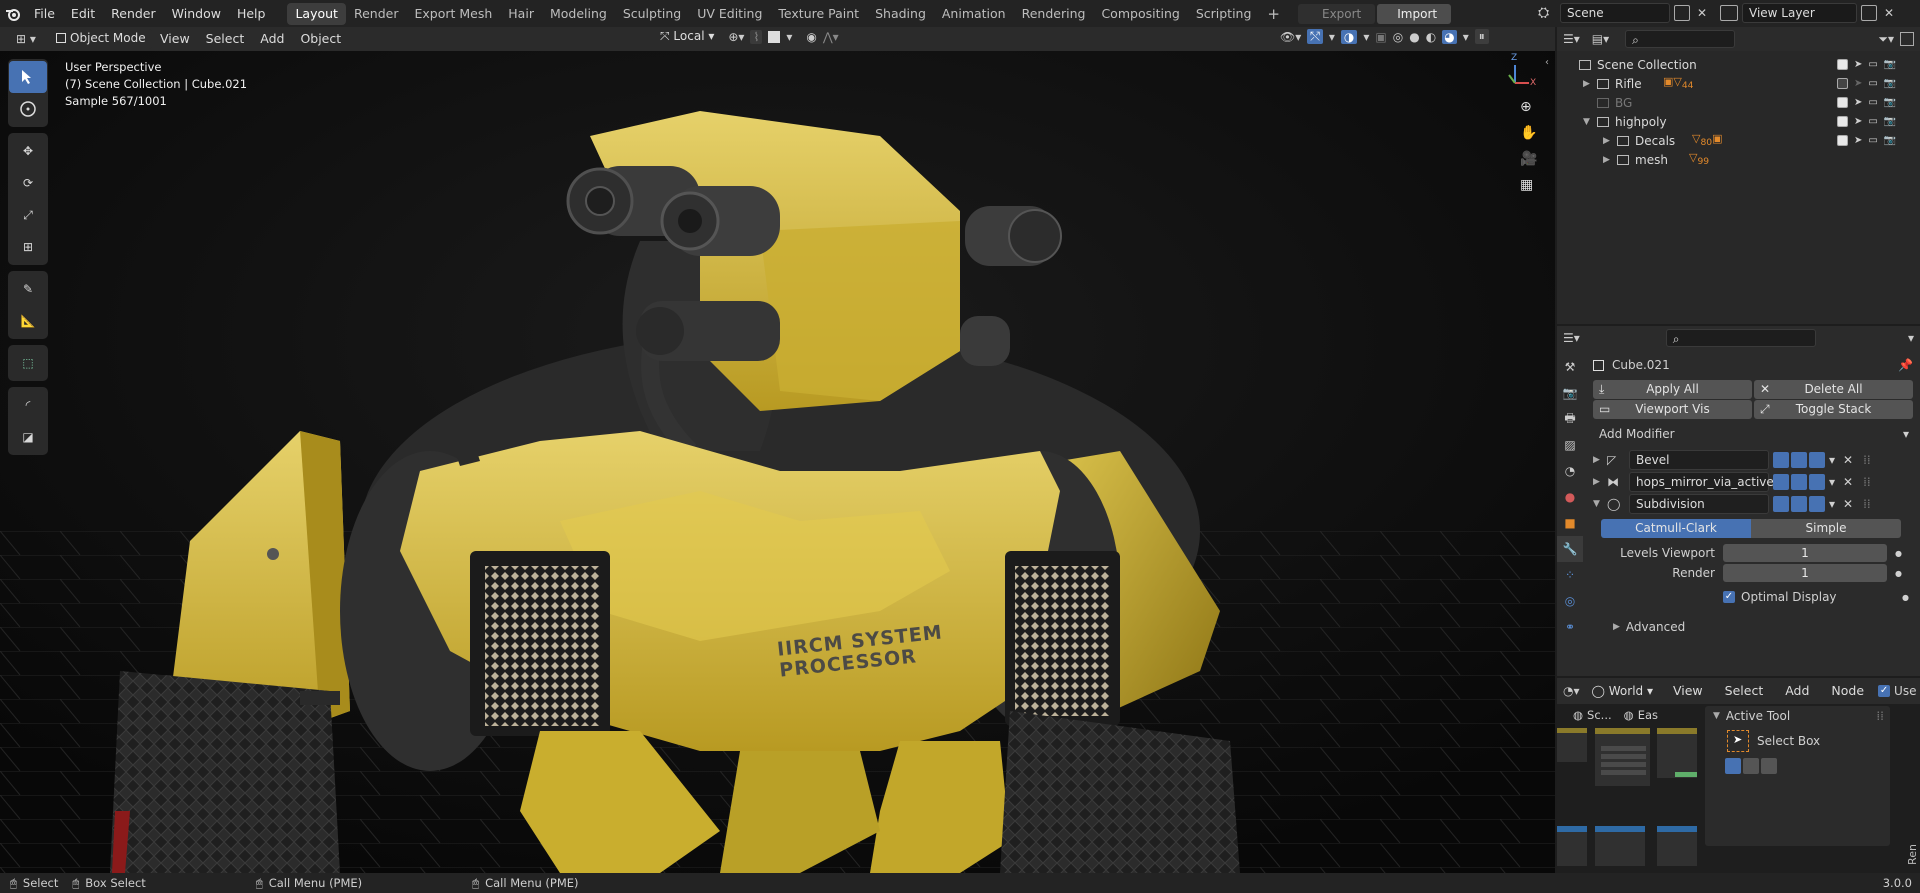 The height and width of the screenshot is (893, 1920). I want to click on select-toggle-icon: ➤, so click(1858, 64).